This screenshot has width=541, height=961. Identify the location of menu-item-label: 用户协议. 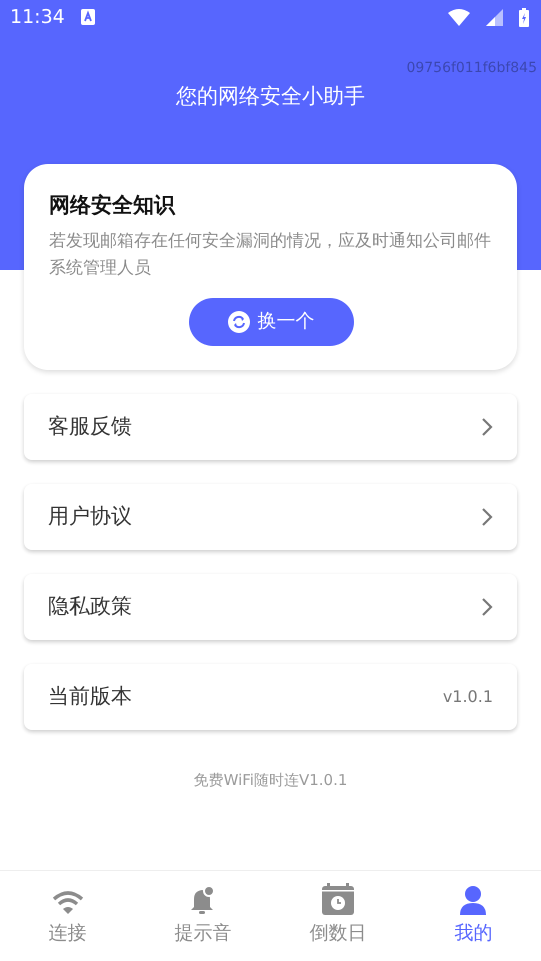
(90, 516).